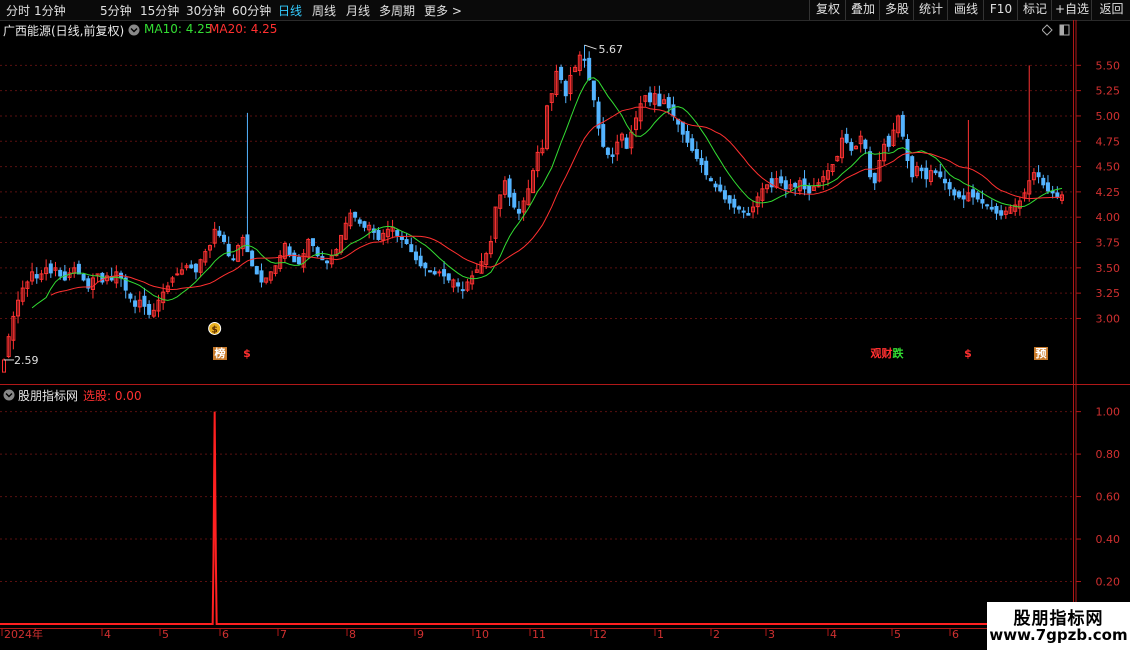 The image size is (1130, 650). Describe the element at coordinates (439, 272) in the screenshot. I see `candle-up` at that location.